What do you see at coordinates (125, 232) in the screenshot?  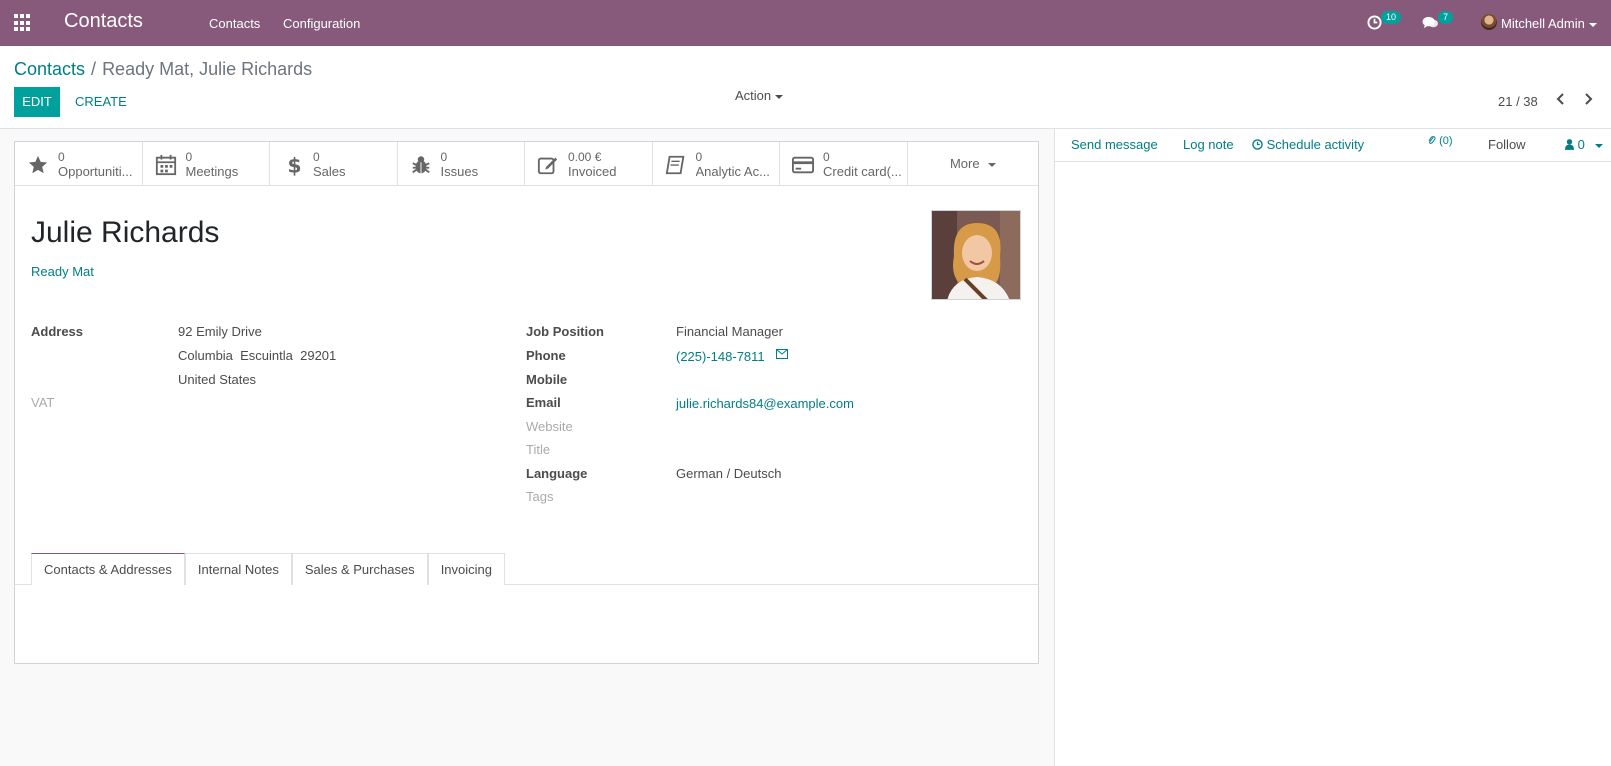 I see `contact-name: Julie Richards` at bounding box center [125, 232].